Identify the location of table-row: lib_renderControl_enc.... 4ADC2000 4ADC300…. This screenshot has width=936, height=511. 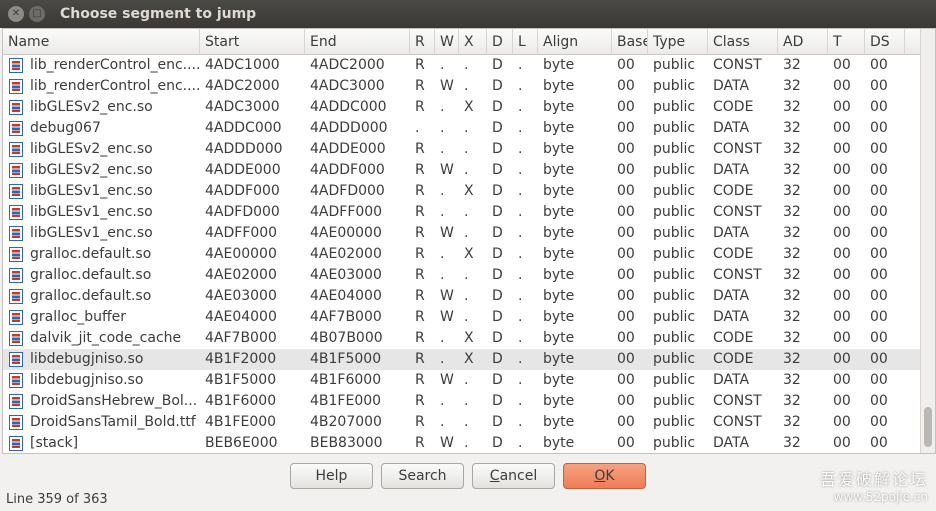
(462, 86).